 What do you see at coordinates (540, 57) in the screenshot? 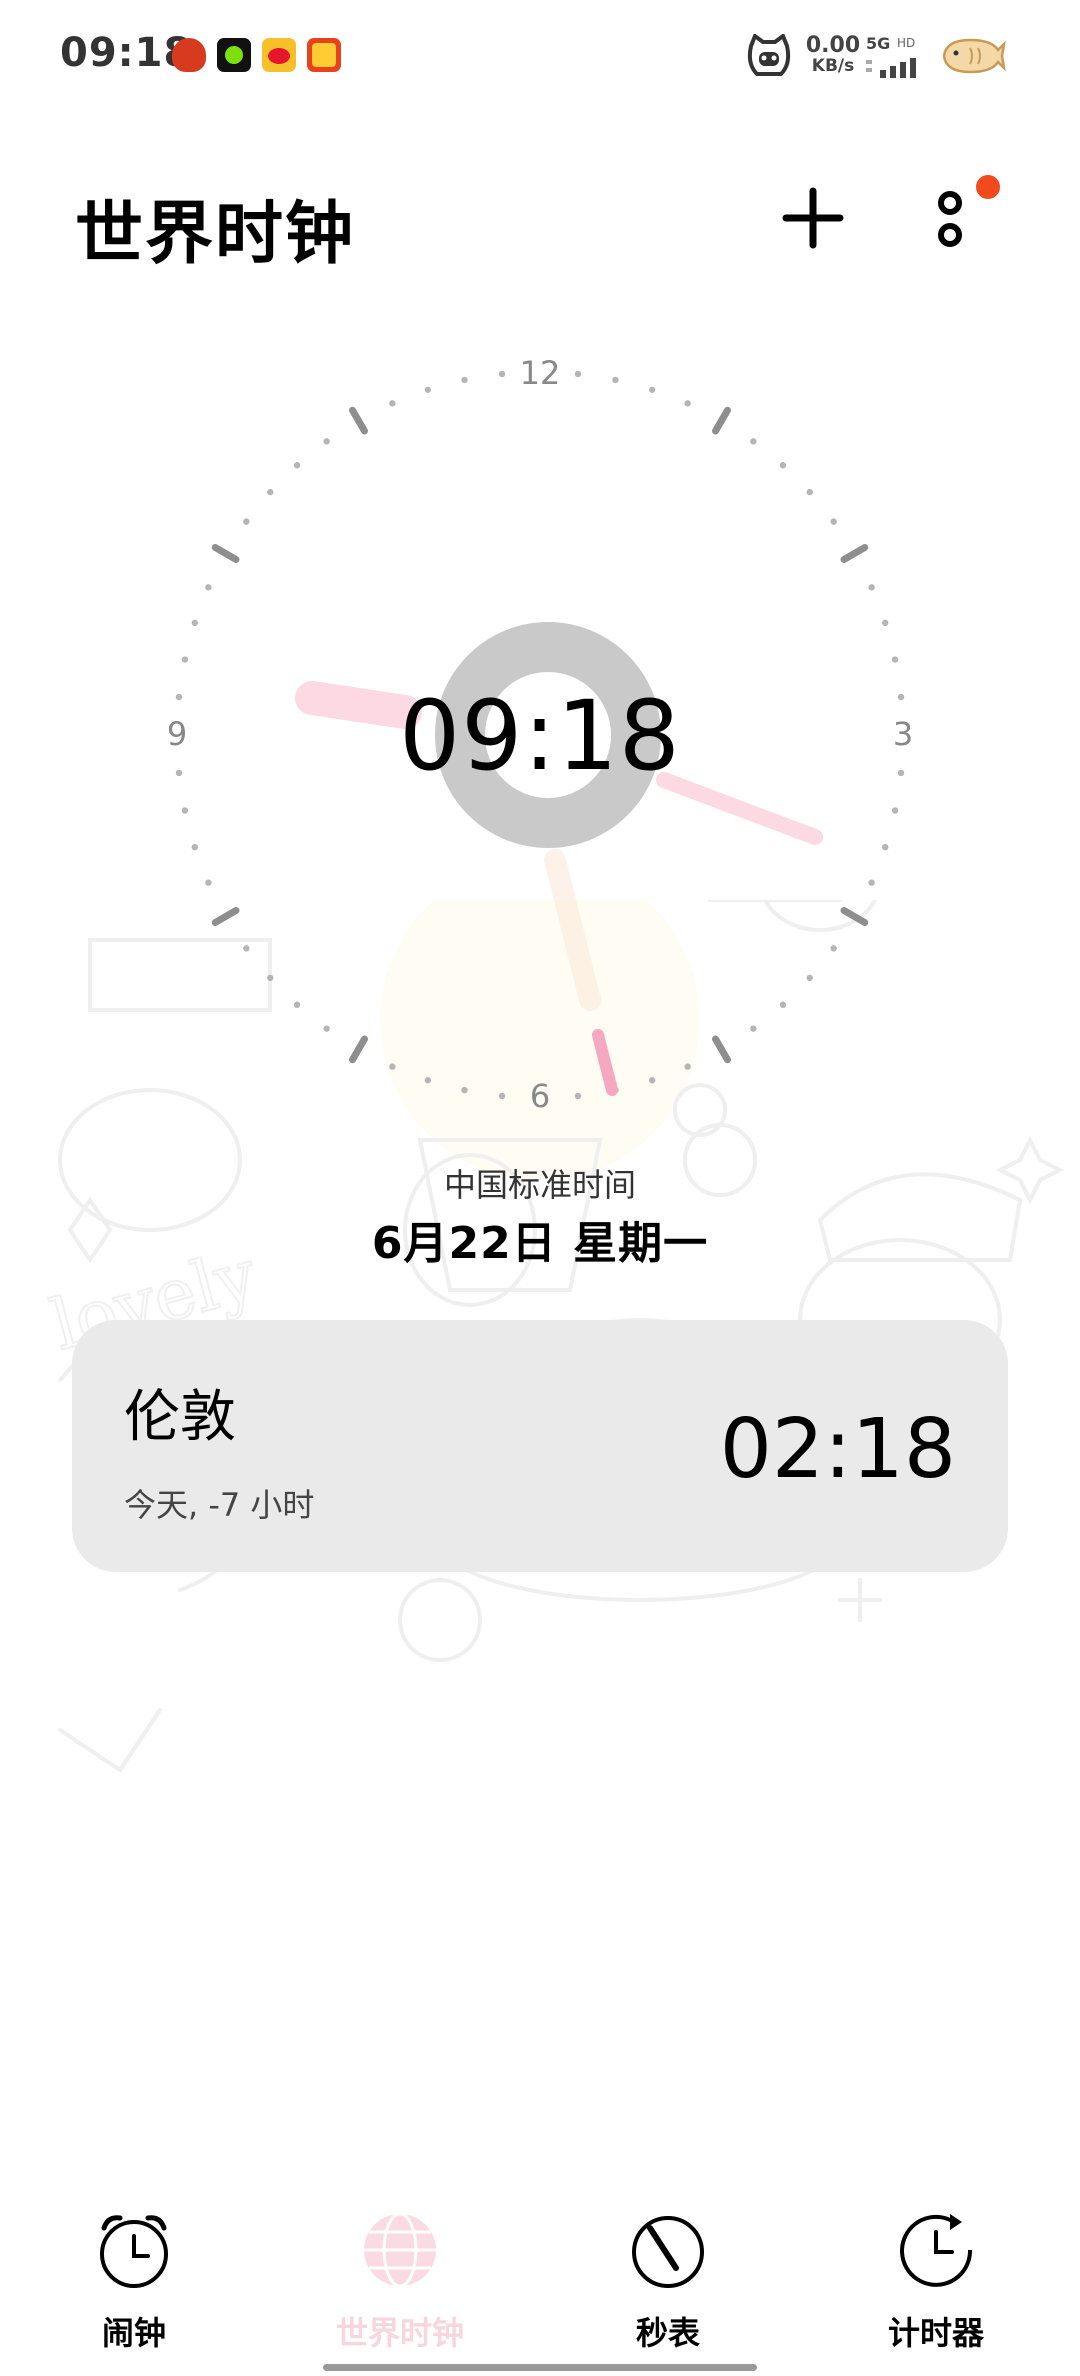
I see `status-bar: 09:18 0.00 KB/s 5G HD` at bounding box center [540, 57].